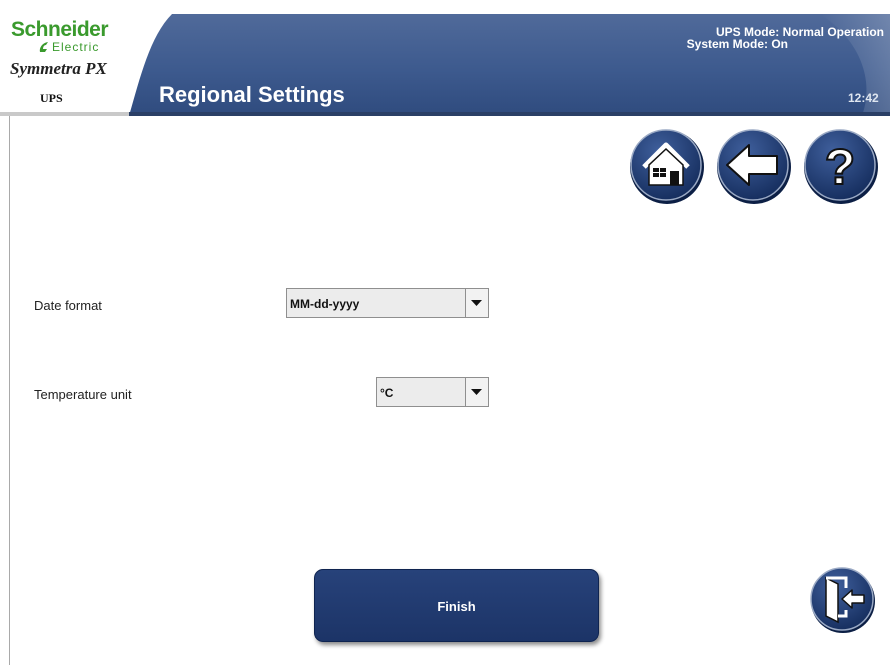 The width and height of the screenshot is (890, 665). I want to click on temperature-unit-value: °C, so click(387, 393).